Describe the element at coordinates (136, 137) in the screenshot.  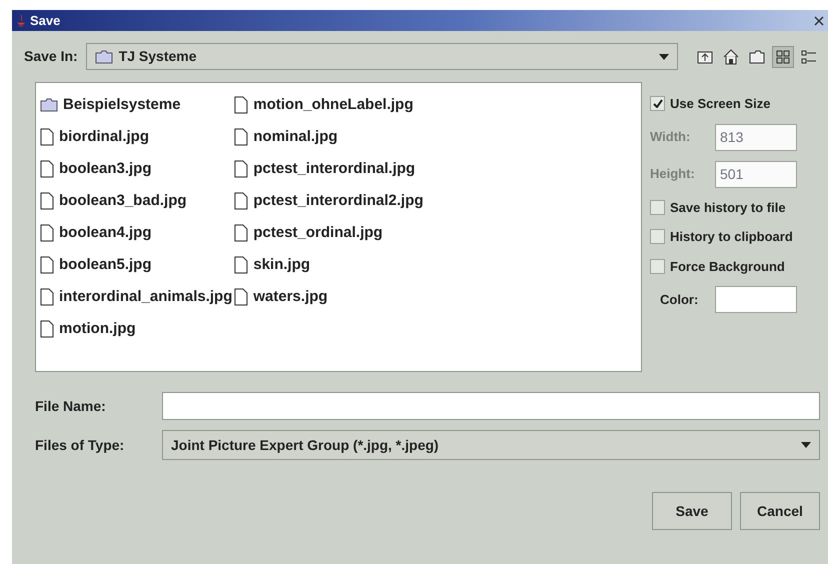
I see `file-item: biordinal.jpg` at that location.